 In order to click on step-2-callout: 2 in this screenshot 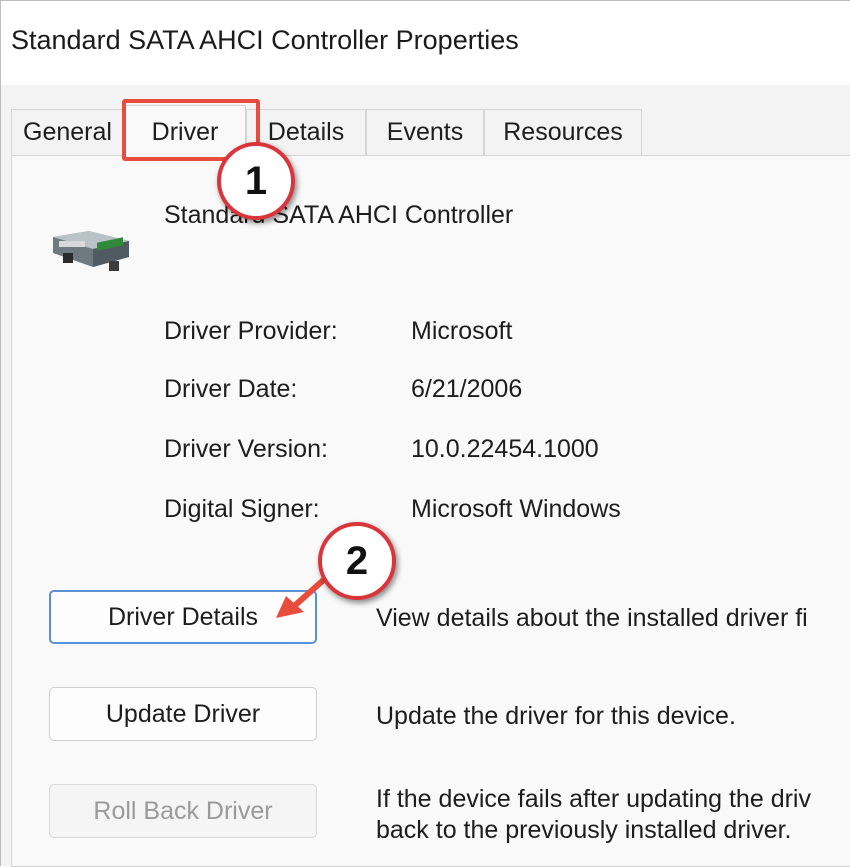, I will do `click(357, 561)`.